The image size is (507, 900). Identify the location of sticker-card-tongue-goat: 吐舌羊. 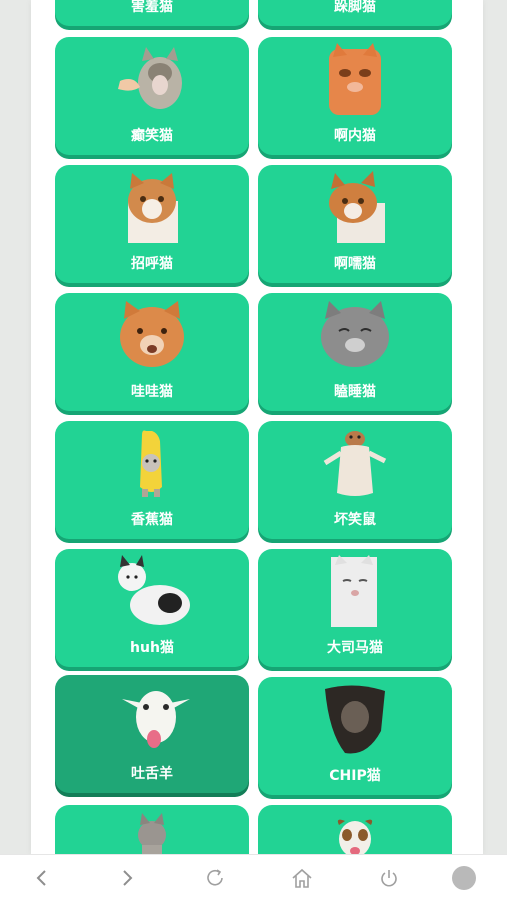
(152, 734).